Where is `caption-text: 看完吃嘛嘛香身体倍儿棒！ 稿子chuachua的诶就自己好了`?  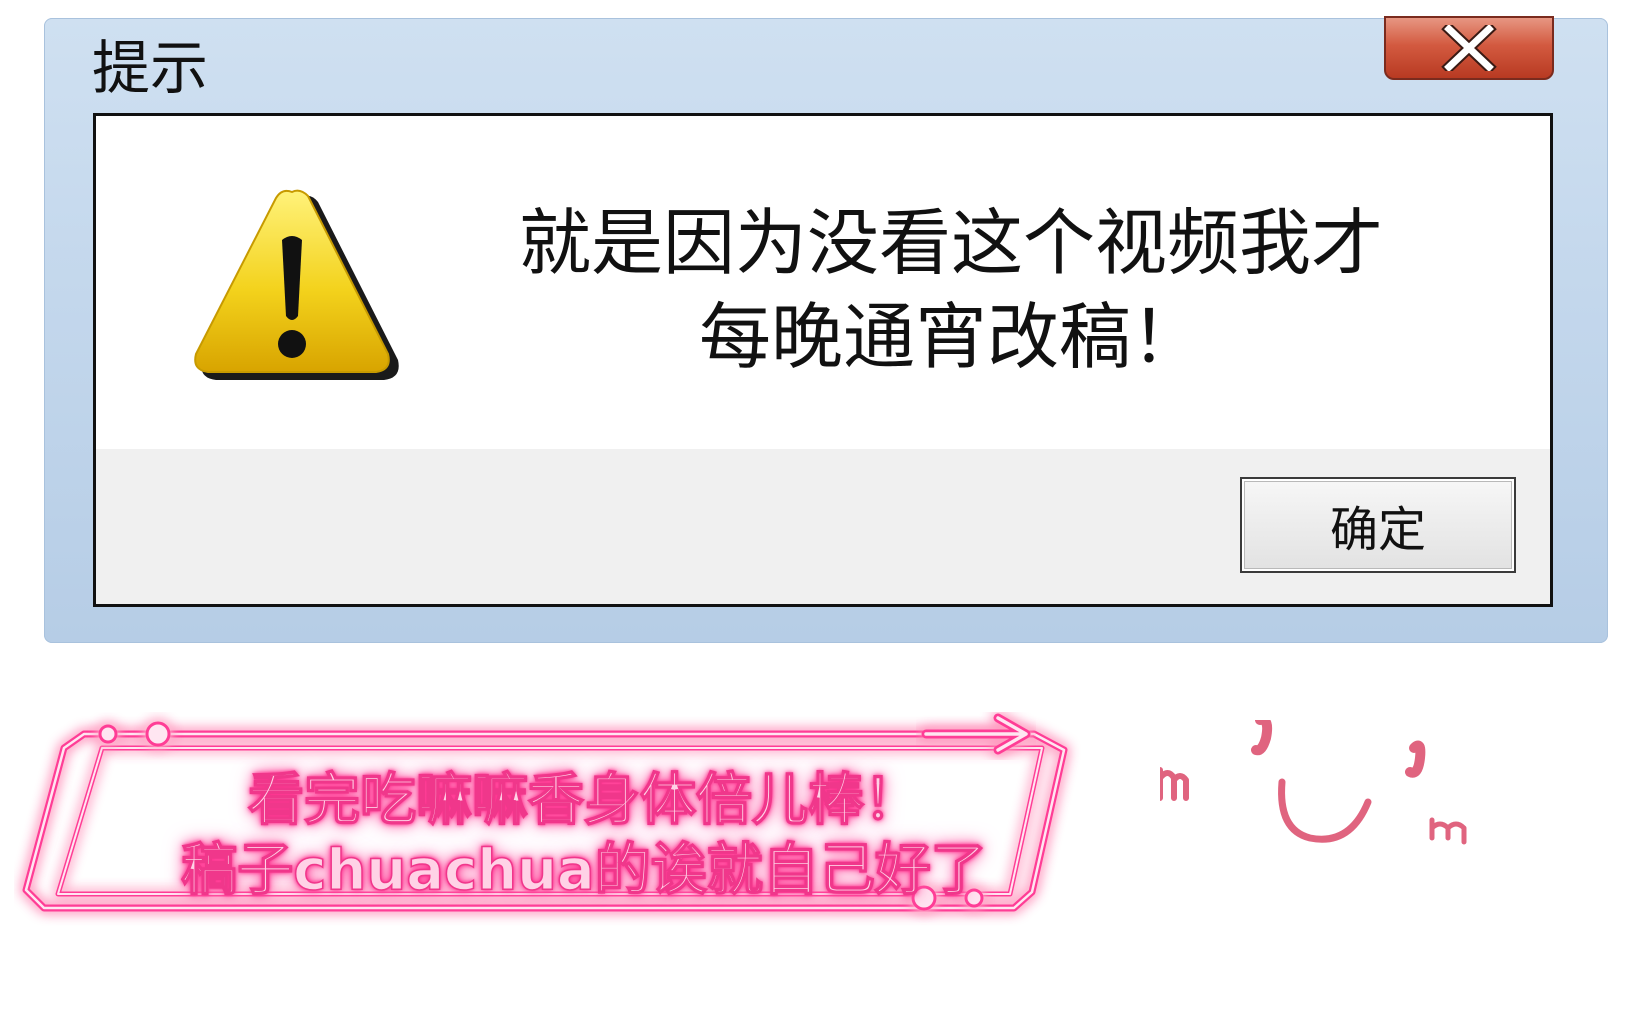
caption-text: 看完吃嘛嘛香身体倍儿棒！ 稿子chuachua的诶就自己好了 is located at coordinates (584, 836).